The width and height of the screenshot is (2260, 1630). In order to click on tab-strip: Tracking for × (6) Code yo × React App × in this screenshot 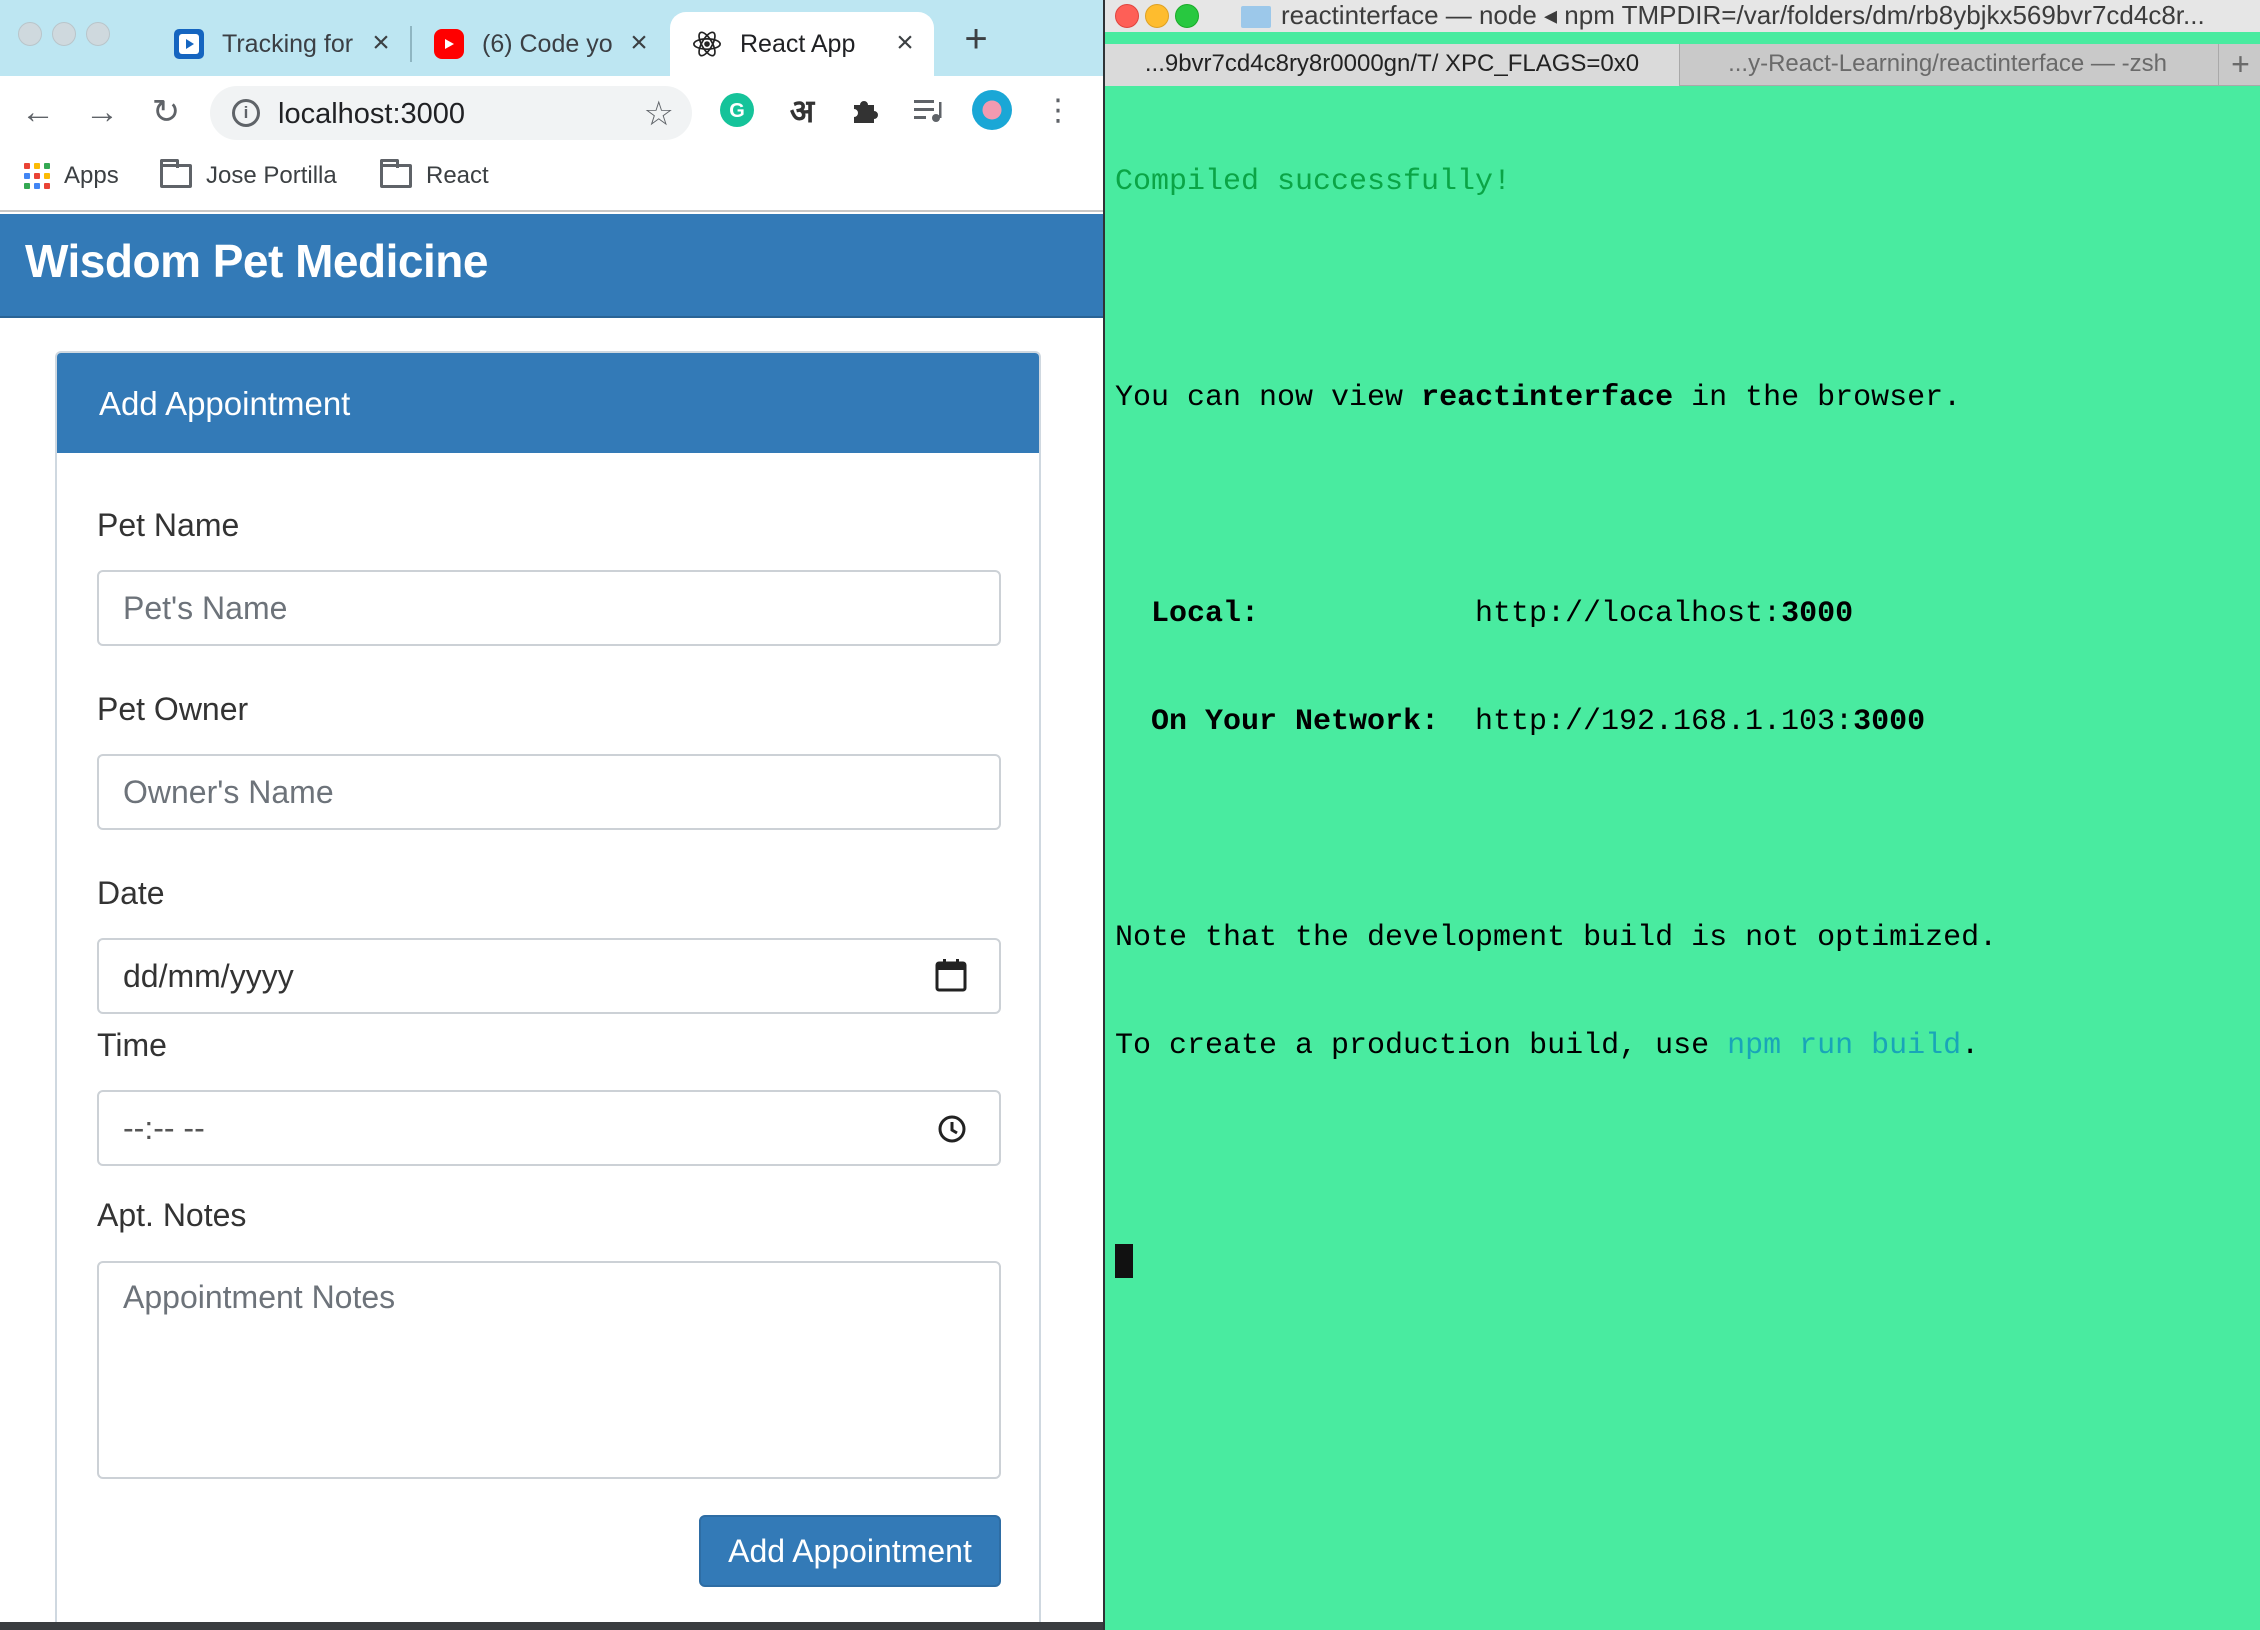, I will do `click(551, 38)`.